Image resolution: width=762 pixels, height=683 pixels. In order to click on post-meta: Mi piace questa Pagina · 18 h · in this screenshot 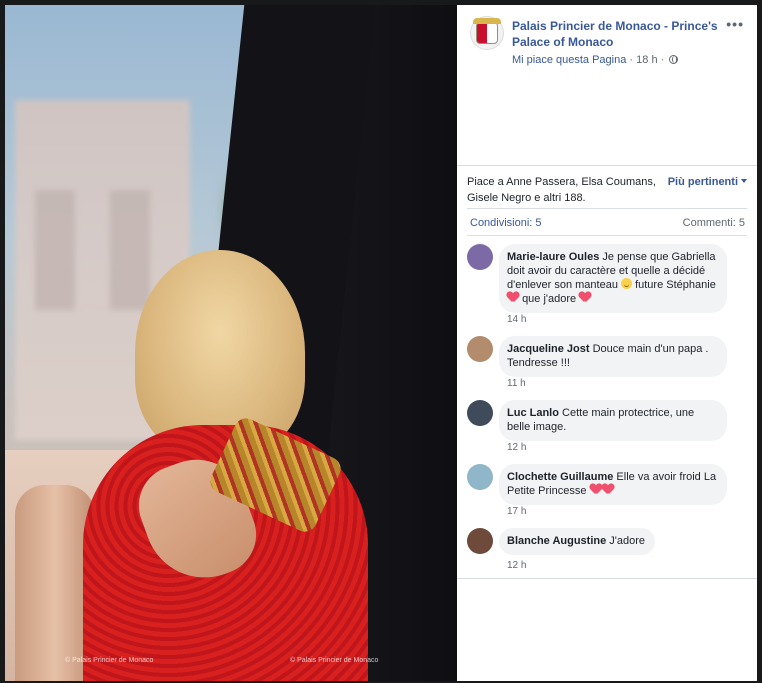, I will do `click(595, 60)`.